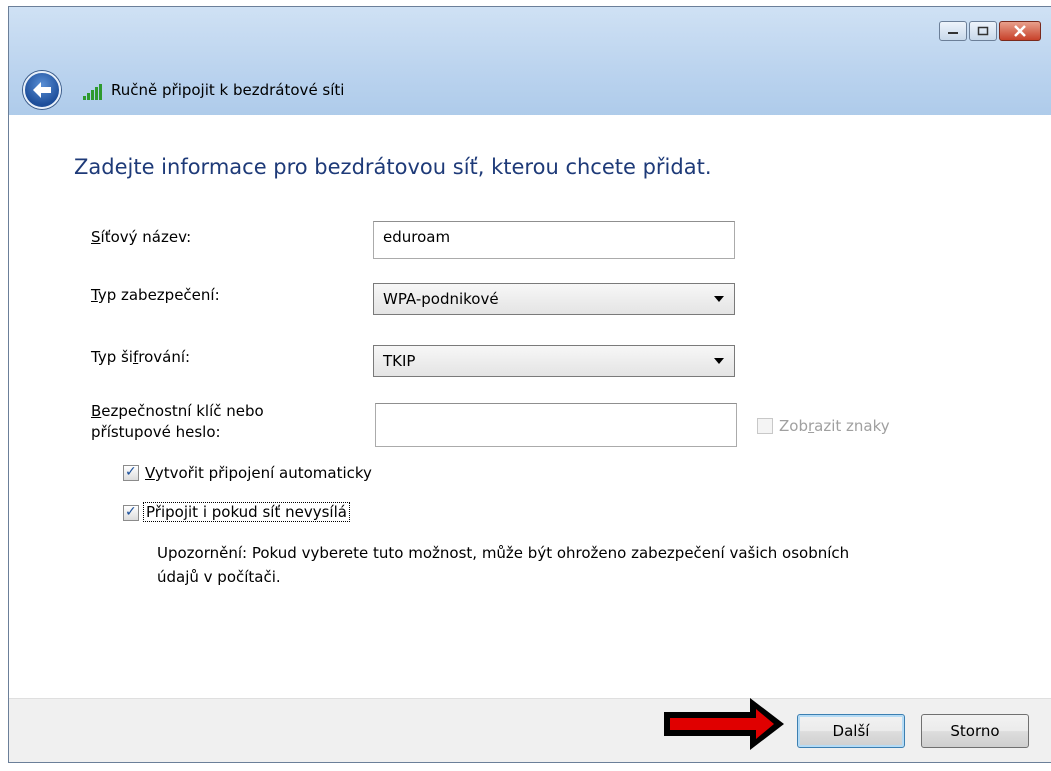  I want to click on auto-connect-label: Vytvořit připojení automaticky, so click(258, 473).